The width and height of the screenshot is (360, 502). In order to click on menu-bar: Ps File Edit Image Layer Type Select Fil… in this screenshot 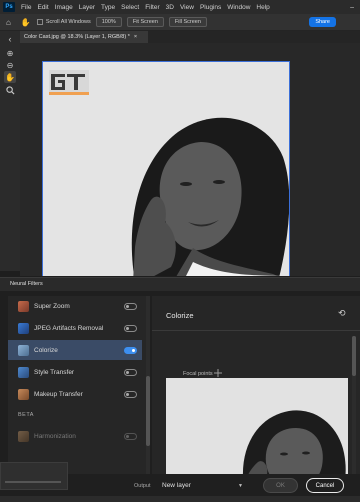, I will do `click(180, 7)`.